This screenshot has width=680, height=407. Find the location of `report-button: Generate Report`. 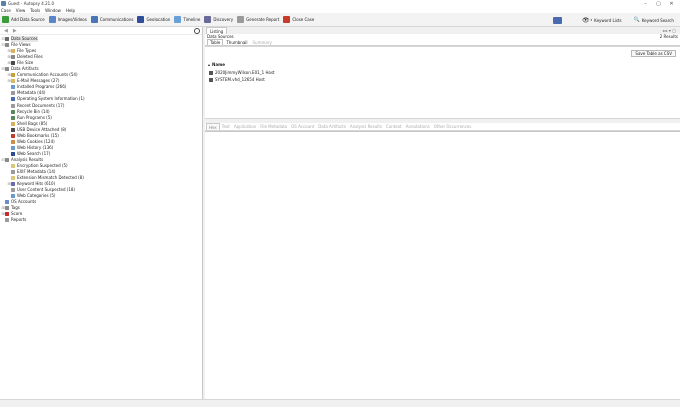

report-button: Generate Report is located at coordinates (258, 20).